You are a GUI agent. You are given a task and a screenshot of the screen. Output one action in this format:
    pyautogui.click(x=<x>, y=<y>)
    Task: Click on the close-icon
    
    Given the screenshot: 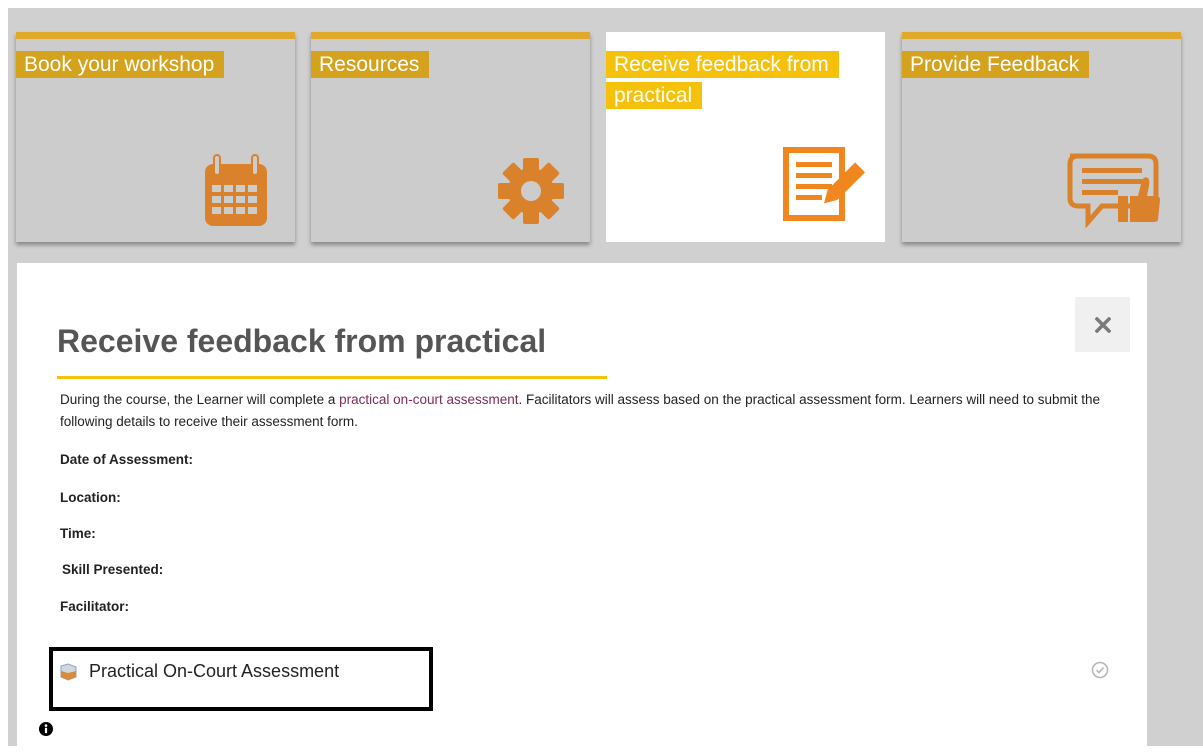 What is the action you would take?
    pyautogui.click(x=1102, y=324)
    